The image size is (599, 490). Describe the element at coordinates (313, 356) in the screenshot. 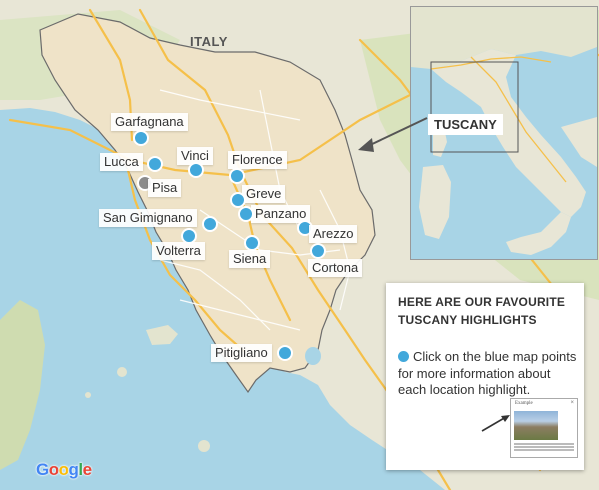

I see `lake-bolsena` at that location.